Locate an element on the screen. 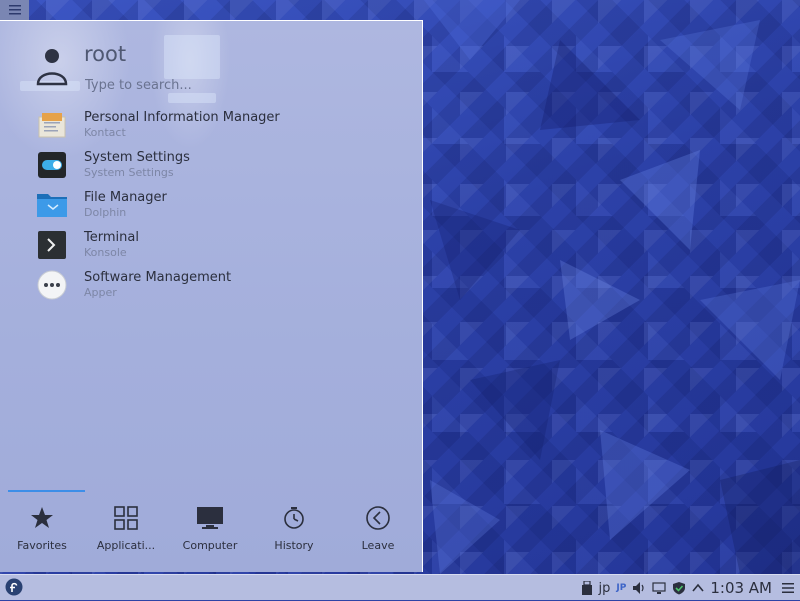  usb-tray-button is located at coordinates (587, 588).